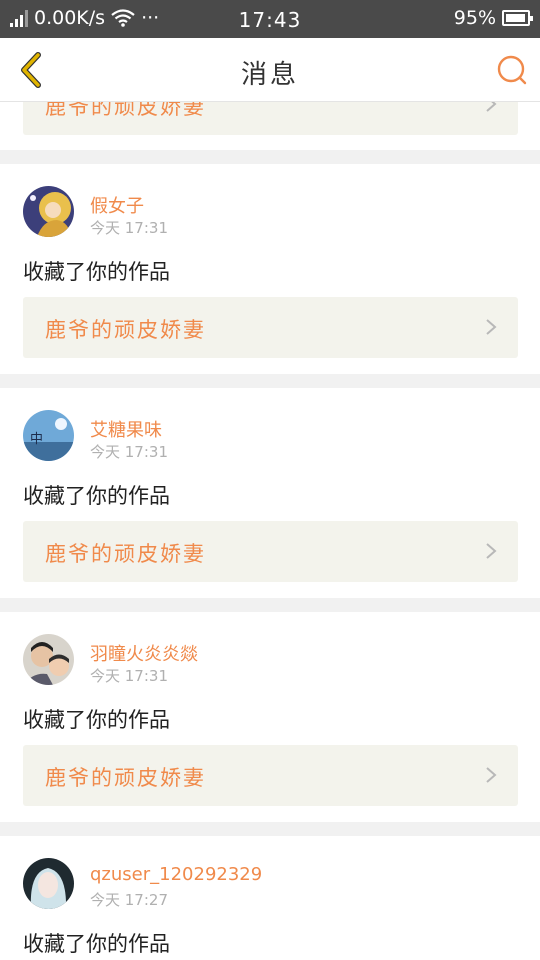  Describe the element at coordinates (512, 70) in the screenshot. I see `search-icon` at that location.